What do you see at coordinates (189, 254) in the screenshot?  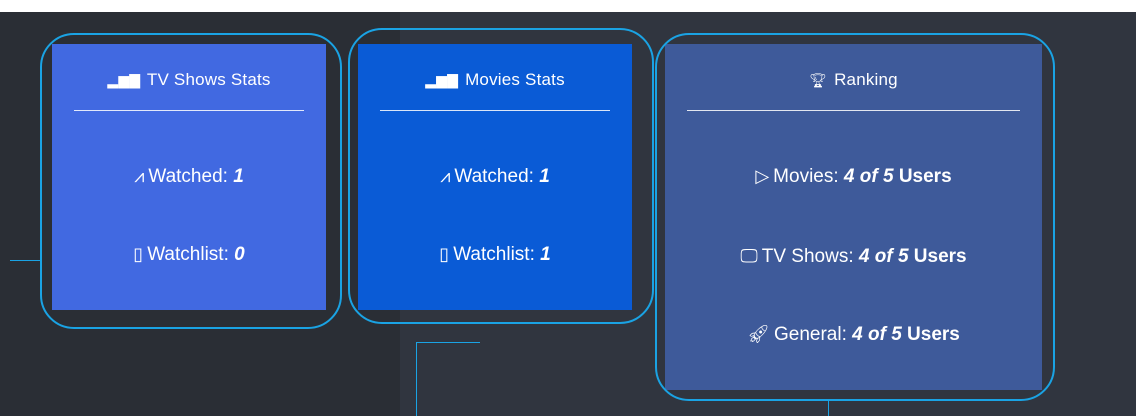 I see `tv-watchlist-stat: ▯ Watchlist: 0` at bounding box center [189, 254].